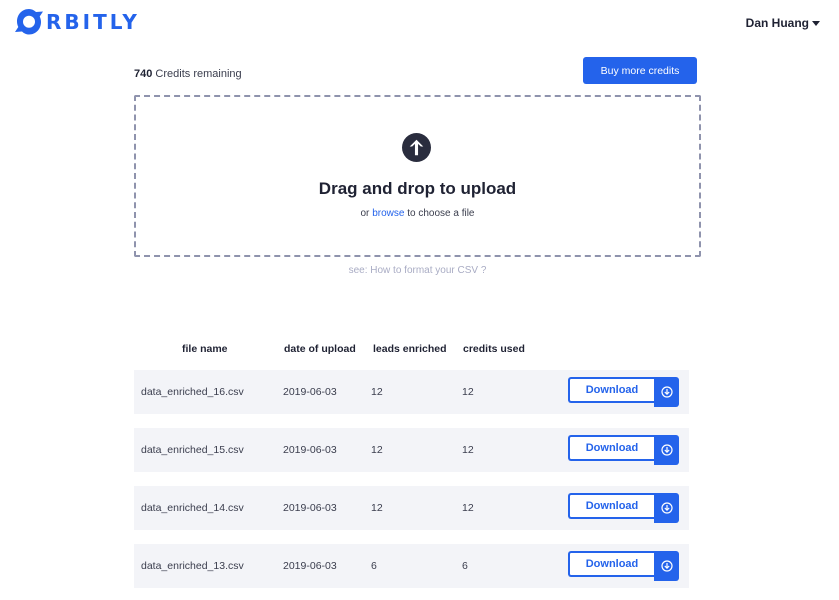 Image resolution: width=839 pixels, height=600 pixels. What do you see at coordinates (640, 70) in the screenshot?
I see `buy-credits-button: Buy more credits` at bounding box center [640, 70].